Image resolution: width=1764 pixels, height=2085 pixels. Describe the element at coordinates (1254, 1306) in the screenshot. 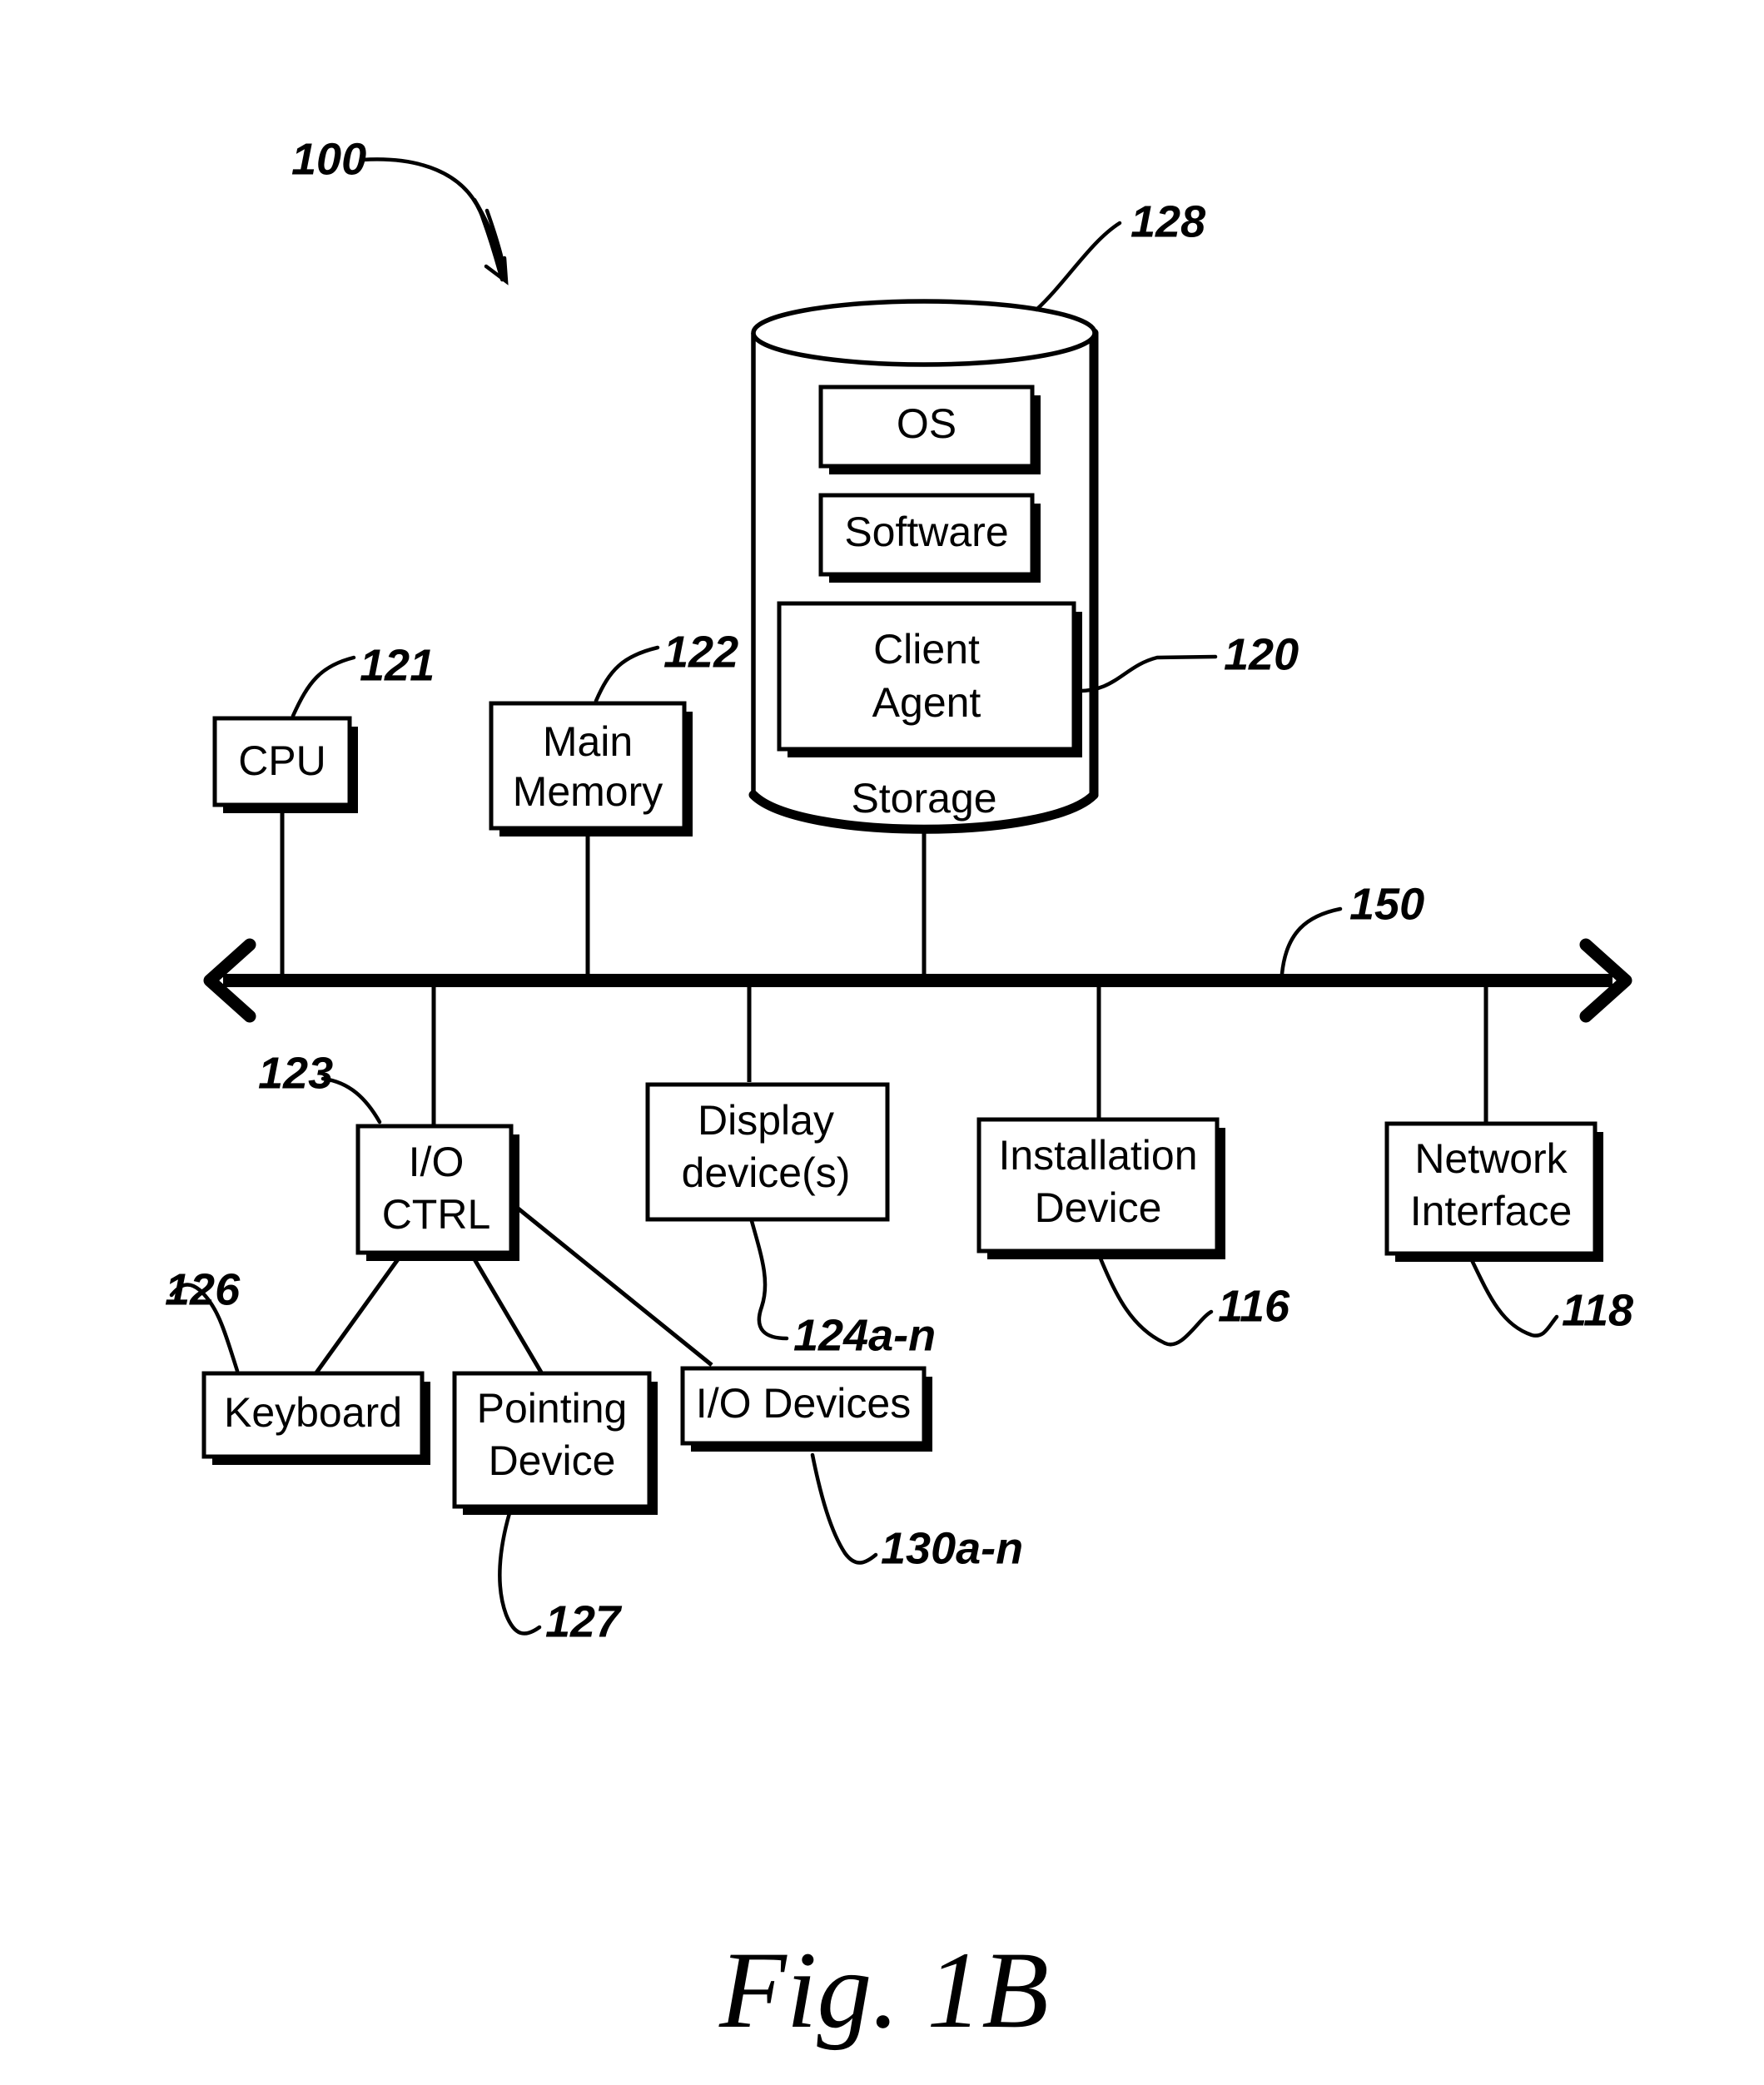

I see `installation-device-ref-label: 116` at that location.